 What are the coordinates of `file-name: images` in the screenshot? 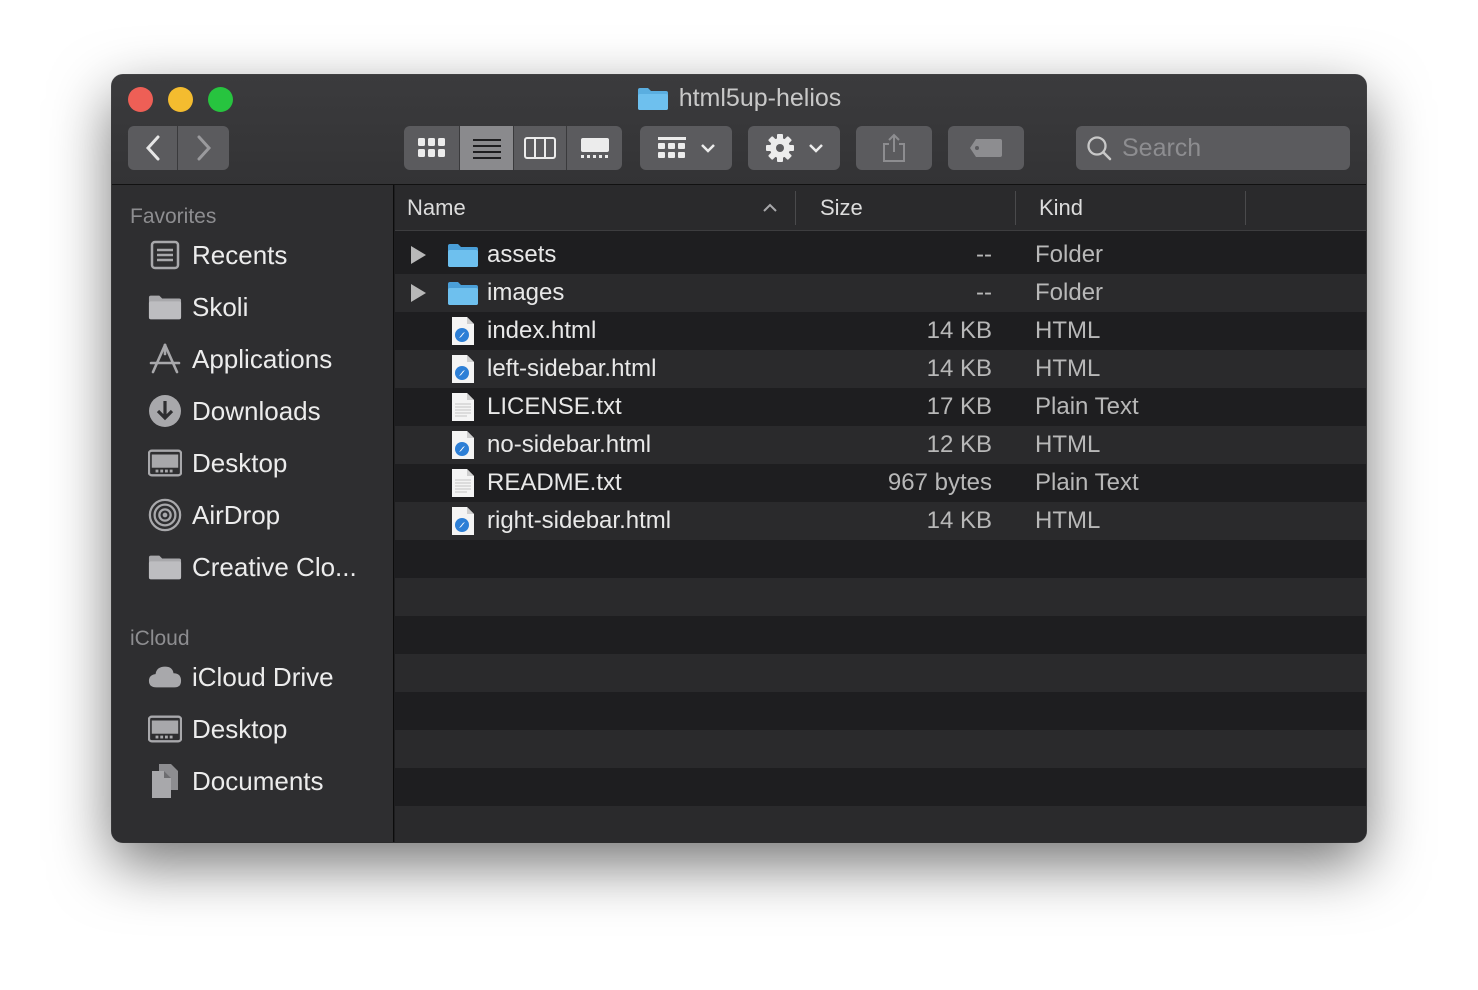 It's located at (526, 292).